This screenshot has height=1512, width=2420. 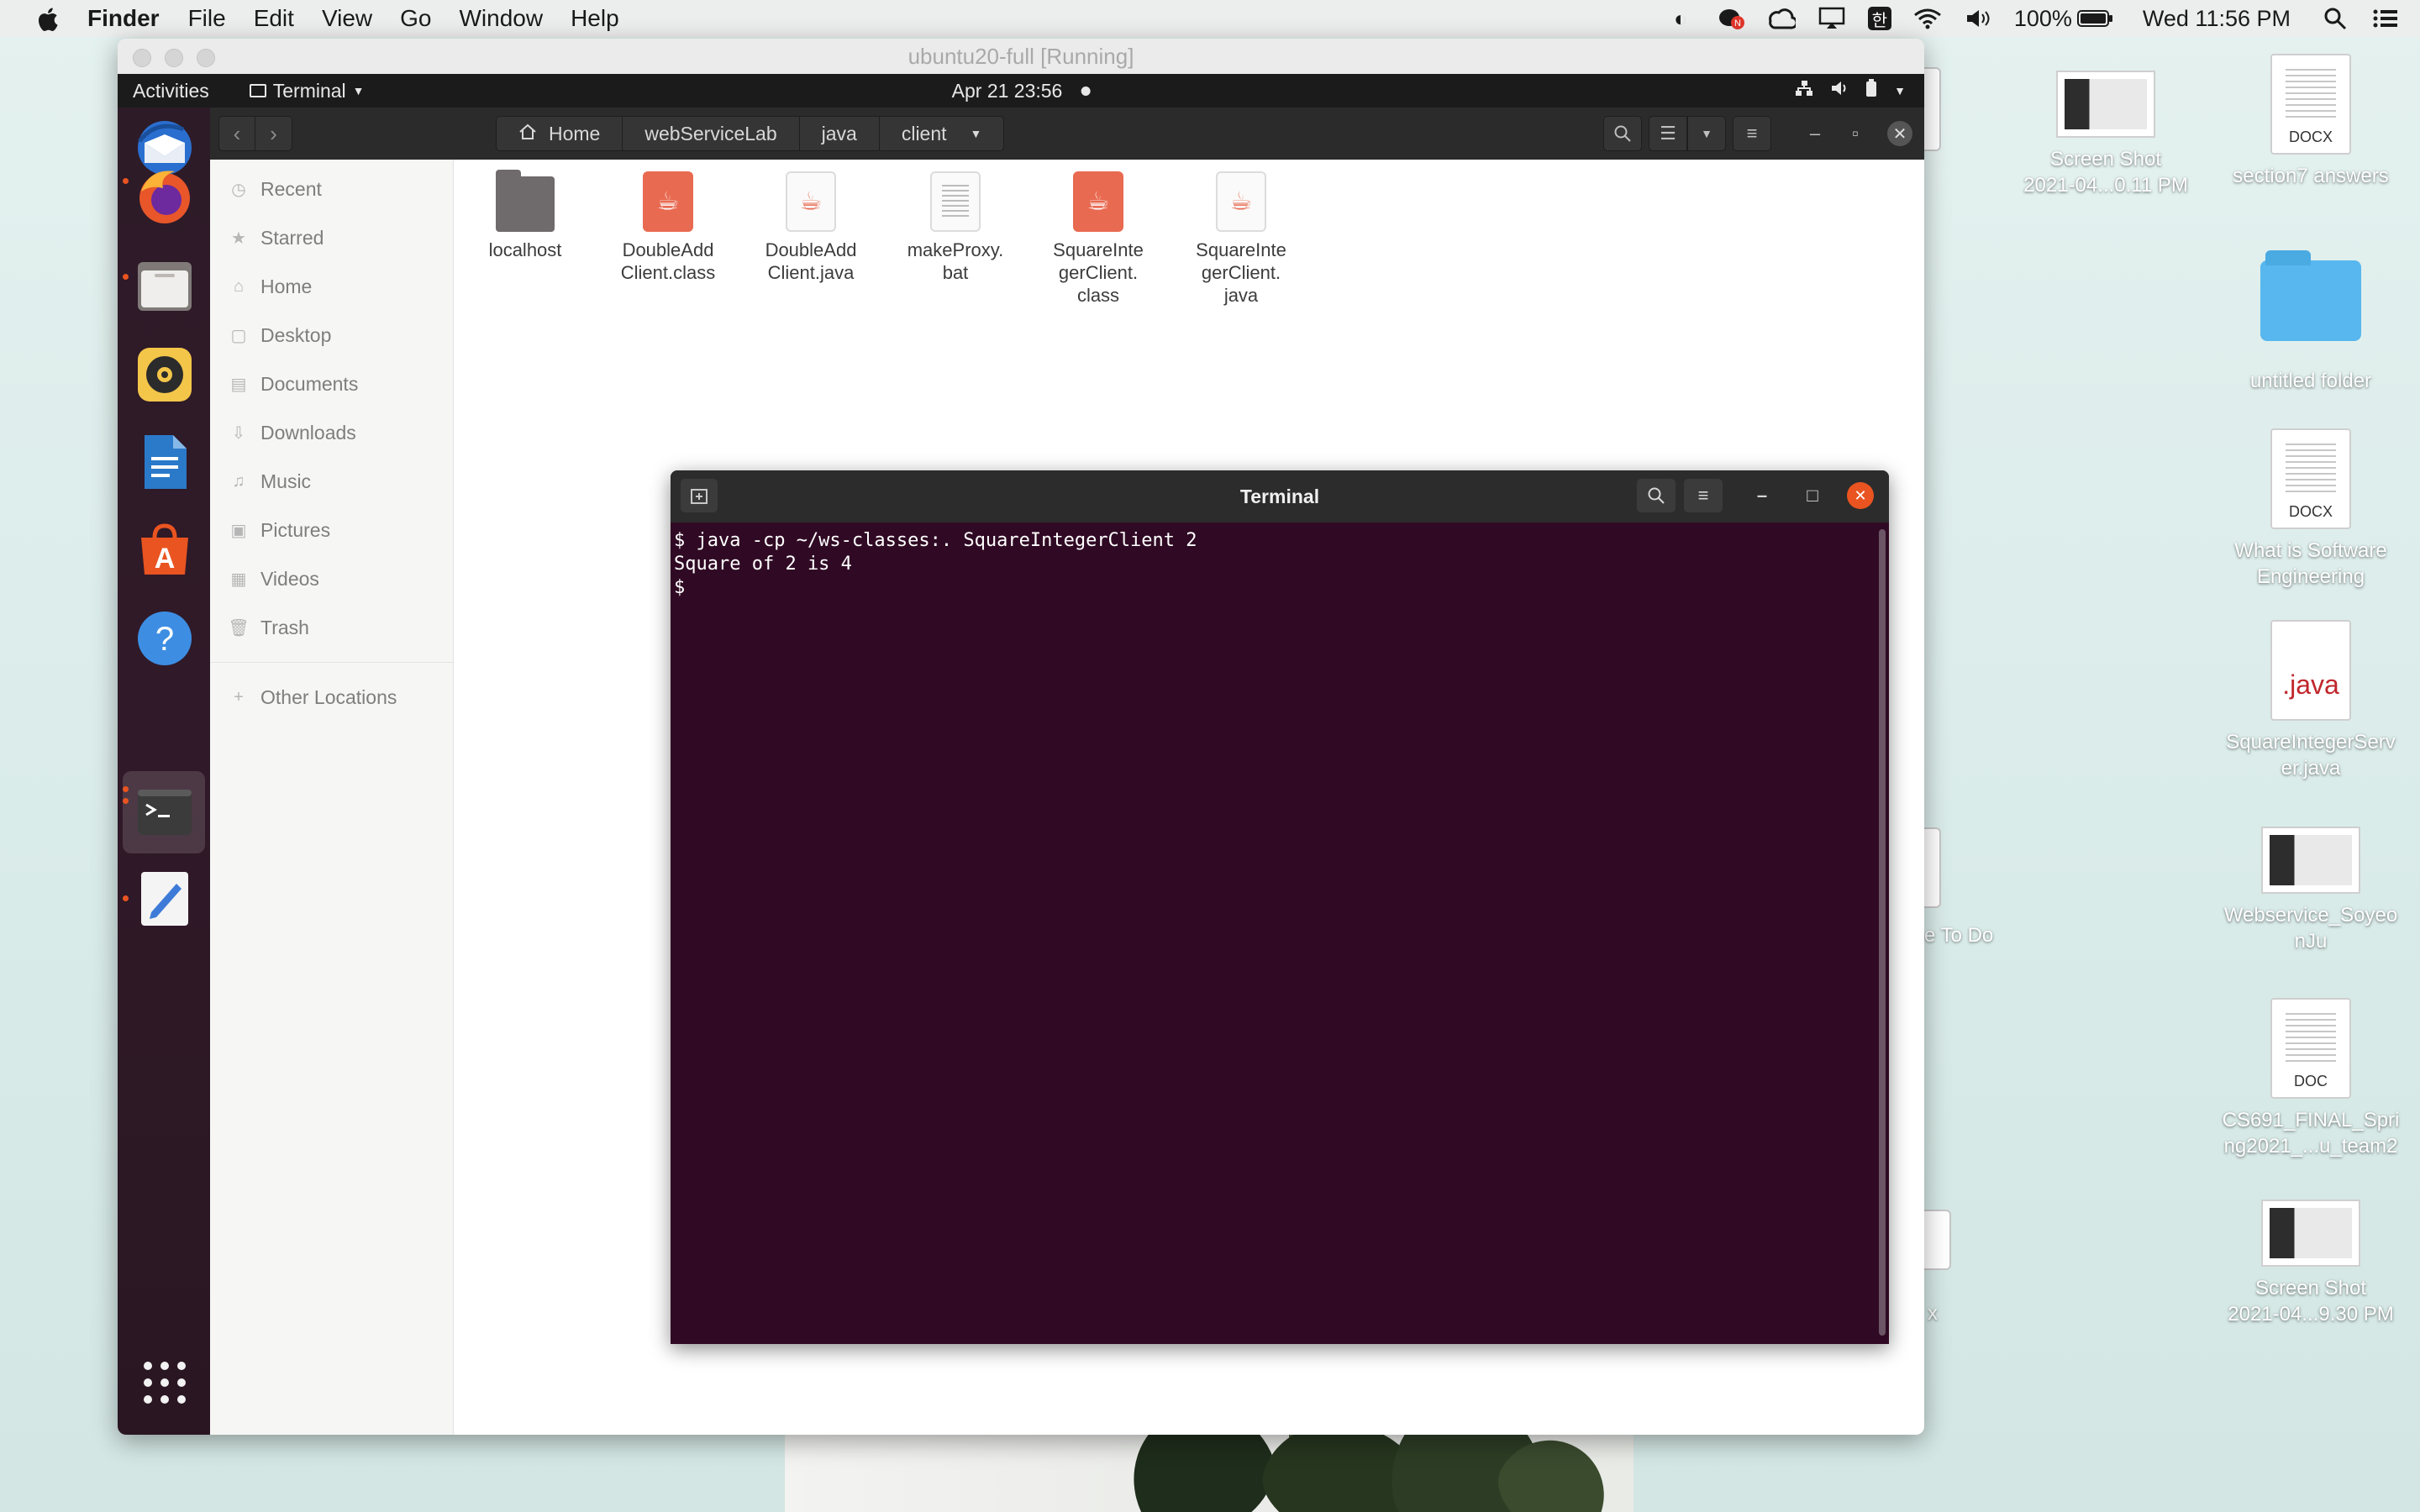 What do you see at coordinates (239, 433) in the screenshot?
I see `downloads-icon: ⇩` at bounding box center [239, 433].